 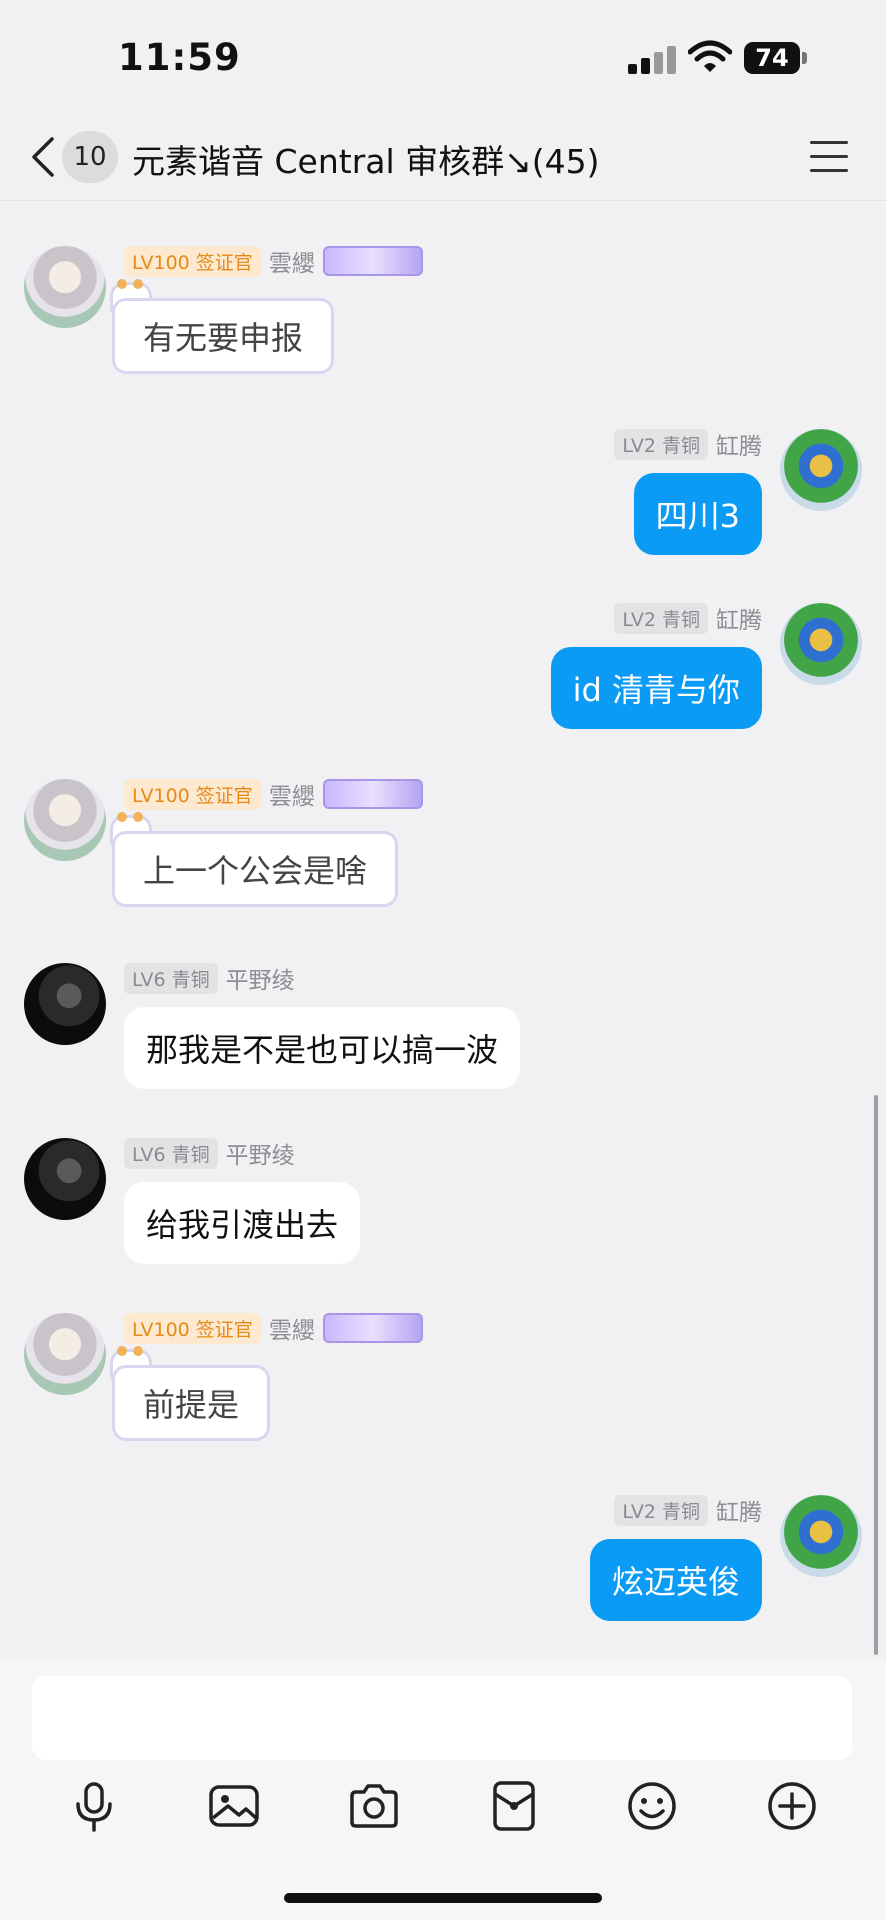 I want to click on message-bubble: 上一个公会是啥, so click(x=255, y=869).